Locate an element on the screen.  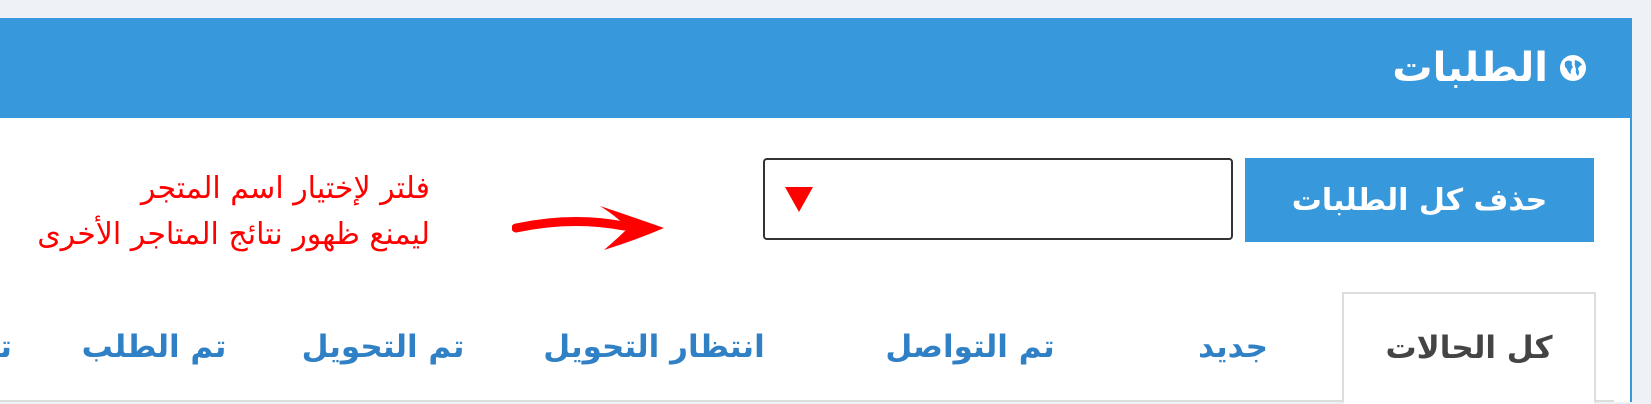
red-arrow-icon is located at coordinates (588, 228).